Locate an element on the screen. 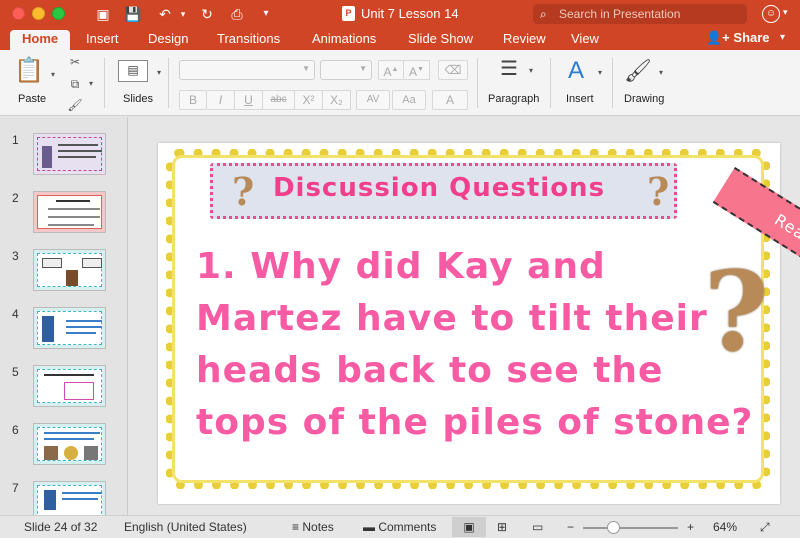 The width and height of the screenshot is (800, 538). normal-view-button: ▣ is located at coordinates (469, 527).